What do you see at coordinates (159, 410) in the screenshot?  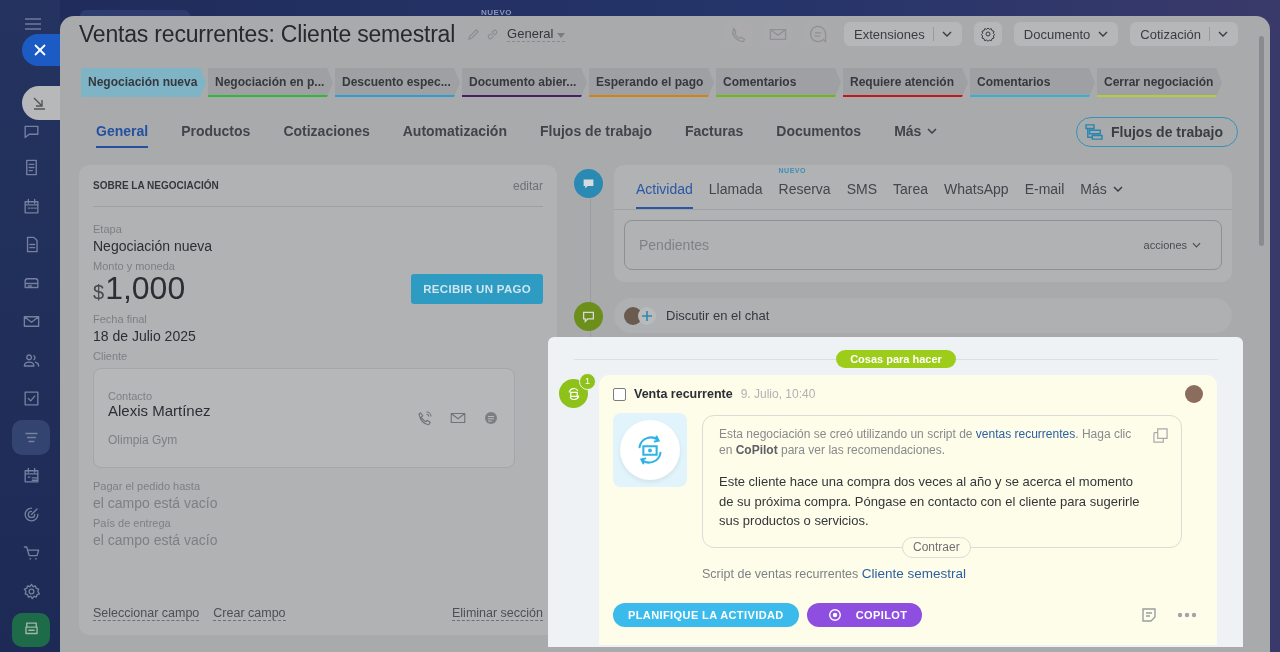 I see `contact-name: Alexis Martínez` at bounding box center [159, 410].